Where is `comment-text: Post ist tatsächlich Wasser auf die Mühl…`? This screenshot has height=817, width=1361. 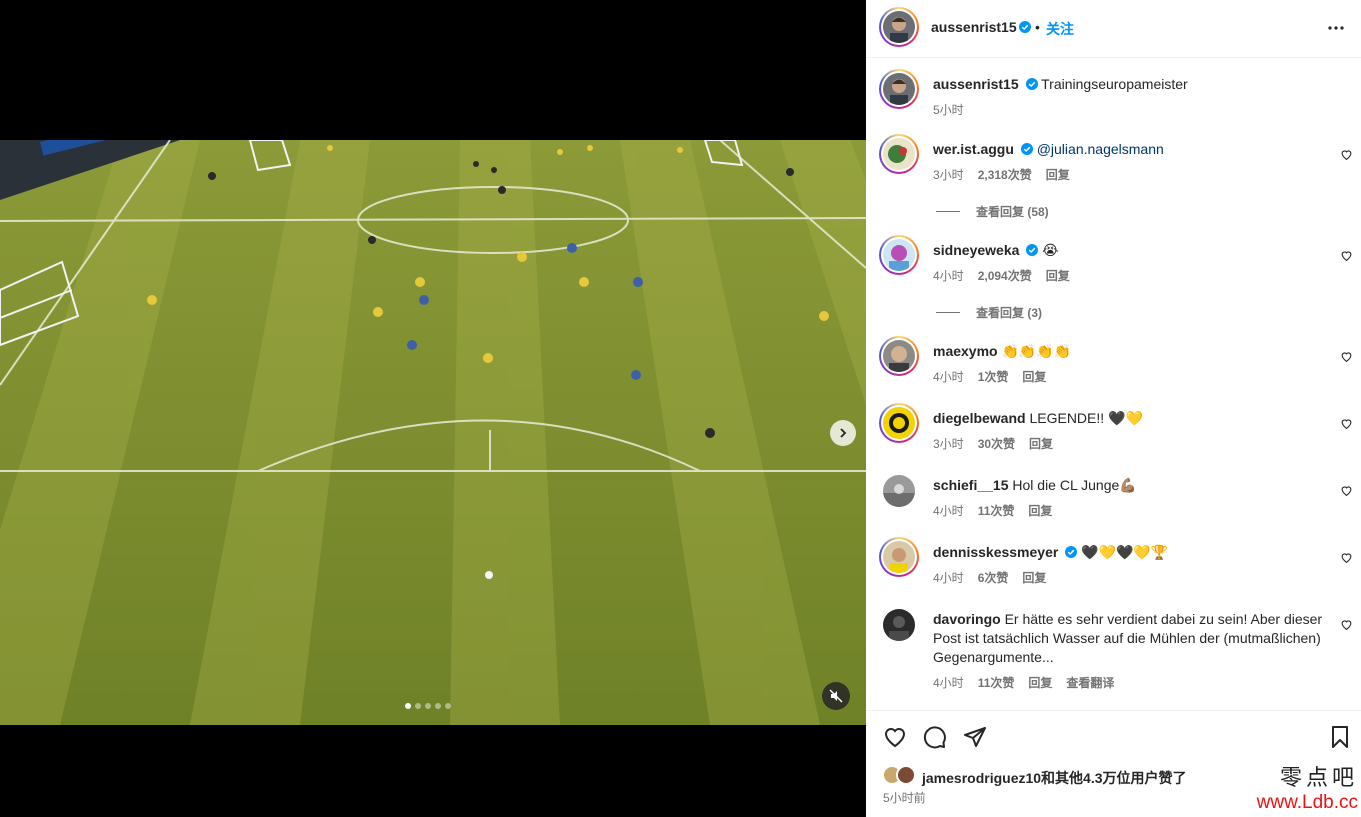 comment-text: Post ist tatsächlich Wasser auf die Mühl… is located at coordinates (1127, 638).